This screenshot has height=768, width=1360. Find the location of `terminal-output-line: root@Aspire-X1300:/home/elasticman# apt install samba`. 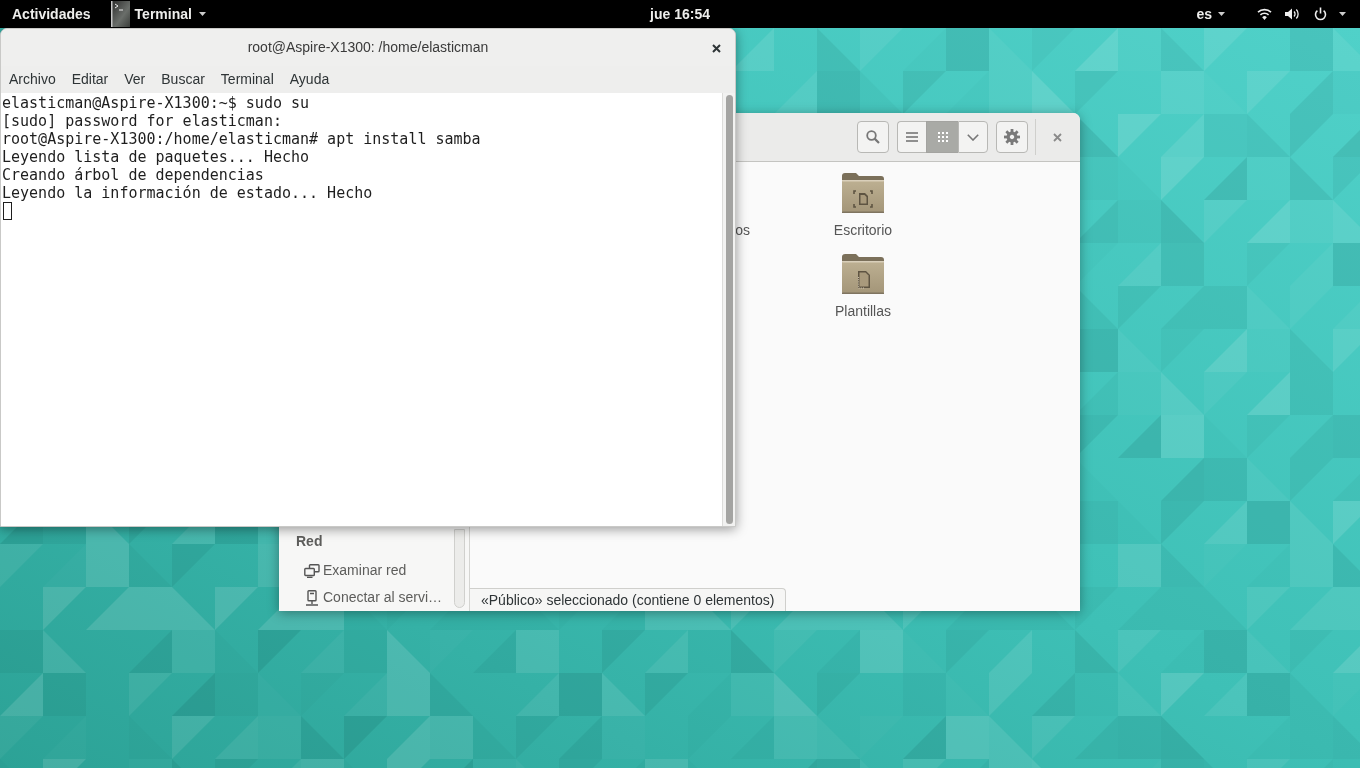

terminal-output-line: root@Aspire-X1300:/home/elasticman# apt install samba is located at coordinates (241, 139).